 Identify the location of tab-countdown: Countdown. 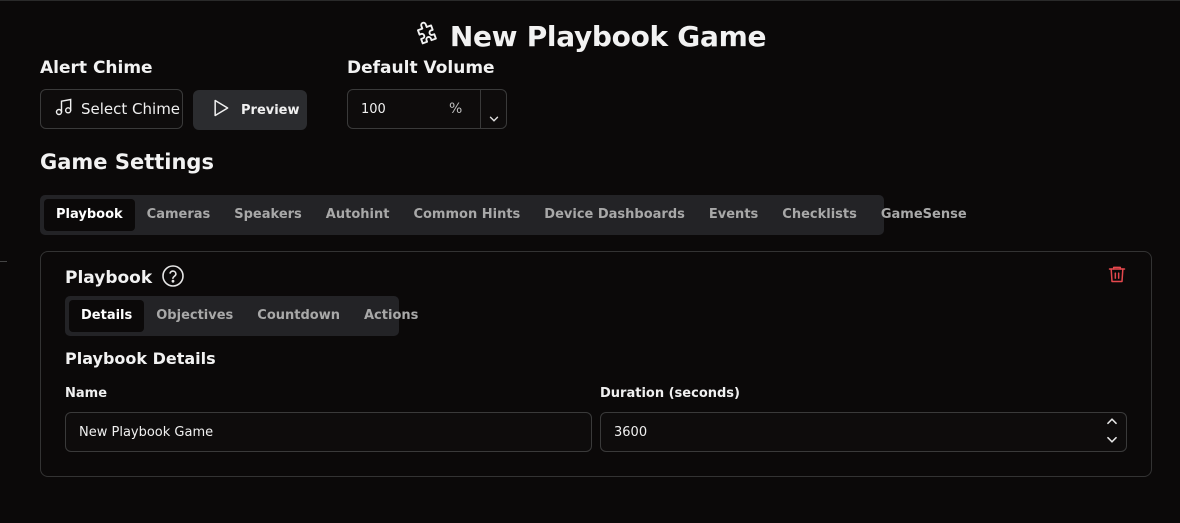
(298, 316).